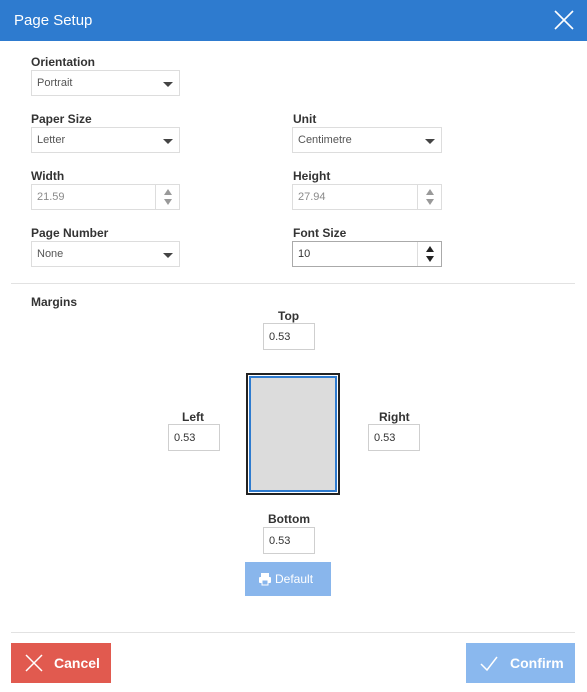  I want to click on default-button-label: Default, so click(294, 579).